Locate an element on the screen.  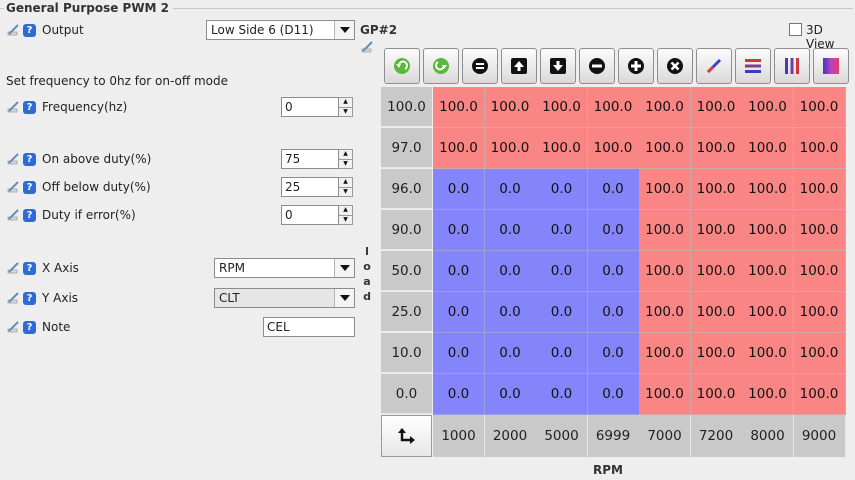
chevron-down-icon is located at coordinates (344, 298).